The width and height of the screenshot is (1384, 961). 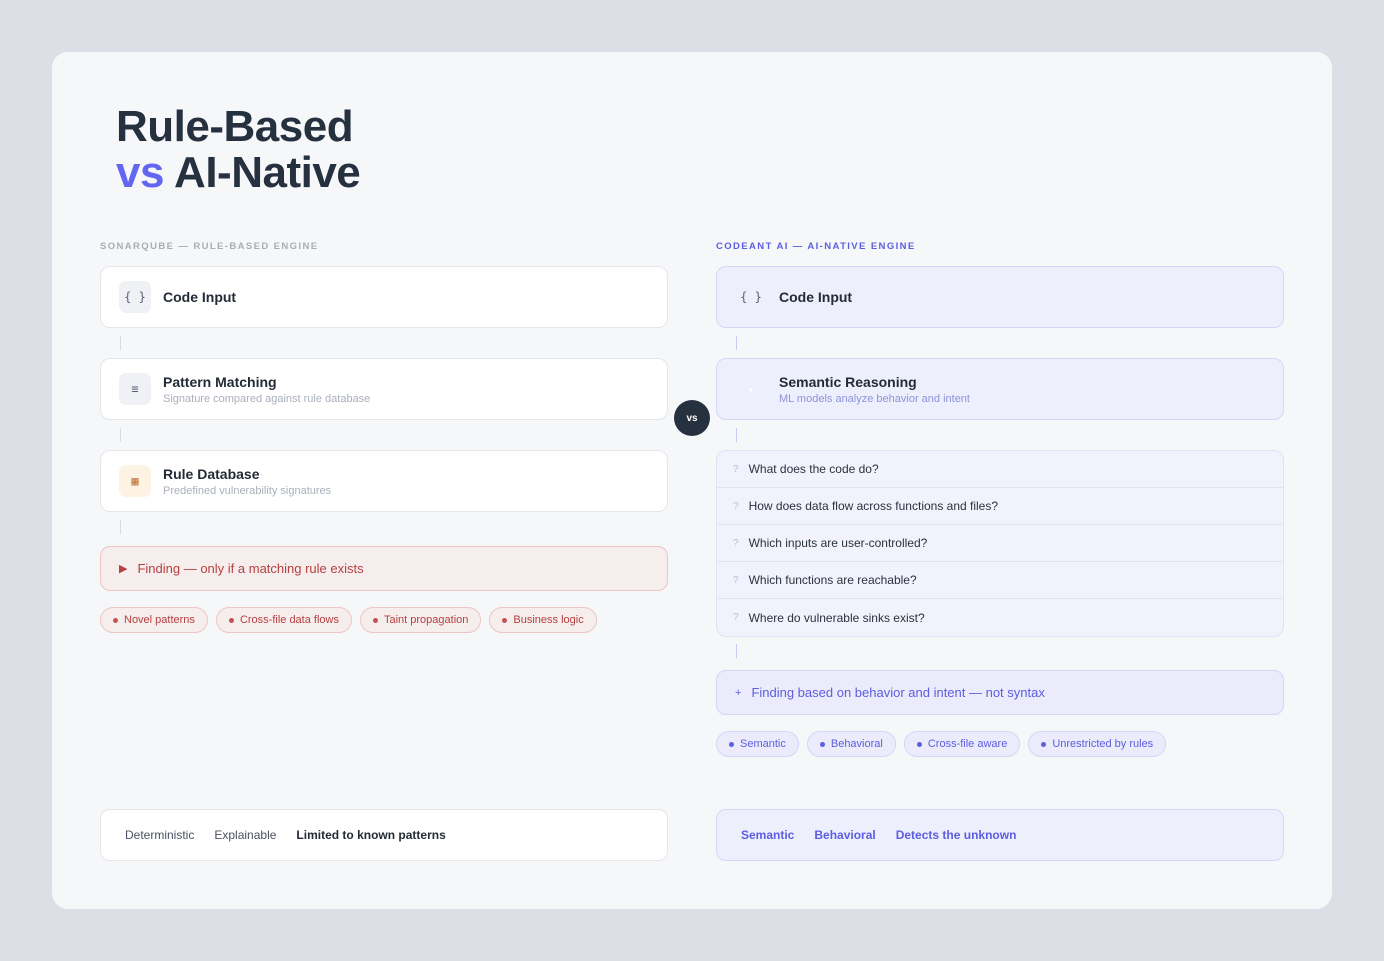 What do you see at coordinates (845, 835) in the screenshot?
I see `summary-item: Behavioral` at bounding box center [845, 835].